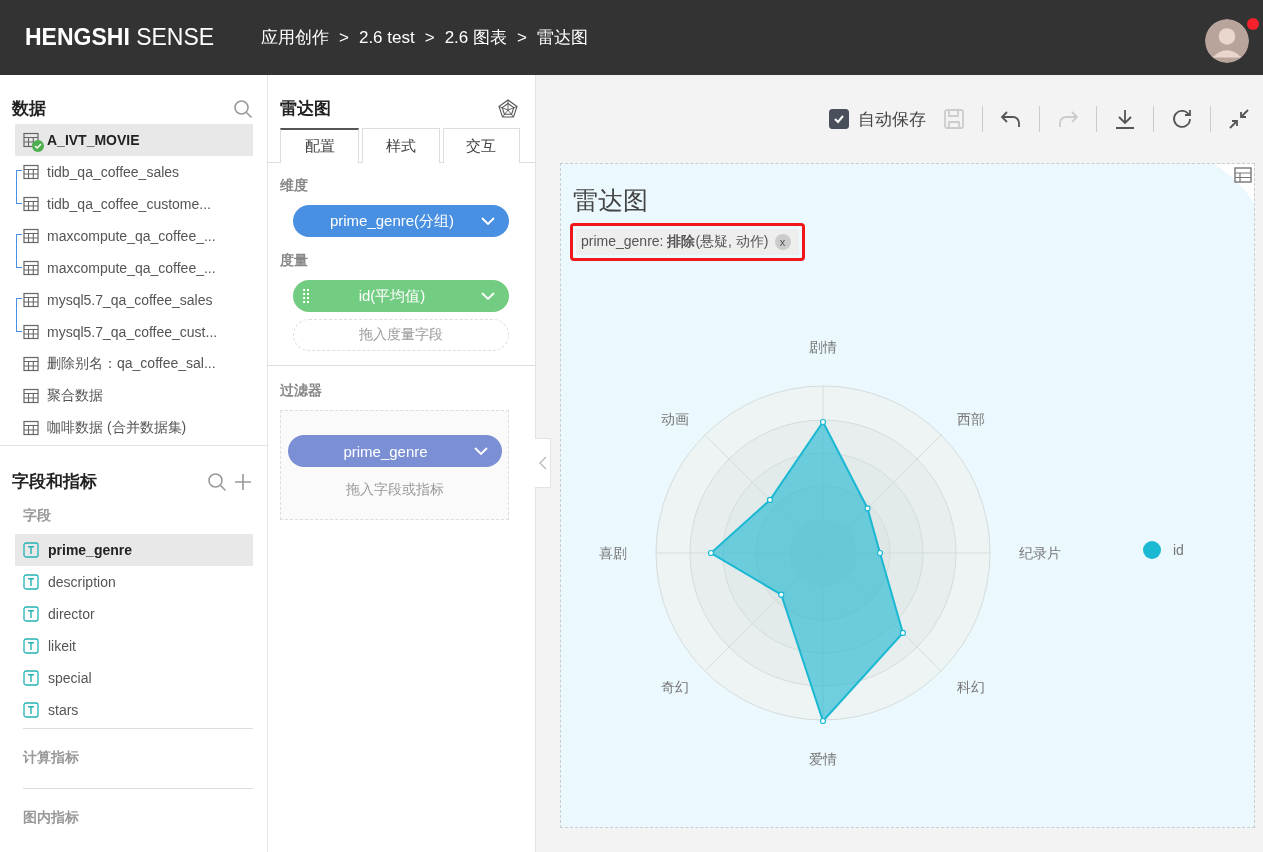 The width and height of the screenshot is (1263, 852). I want to click on filter-tag-text: prime_genre: 排除(悬疑, 动作), so click(675, 242).